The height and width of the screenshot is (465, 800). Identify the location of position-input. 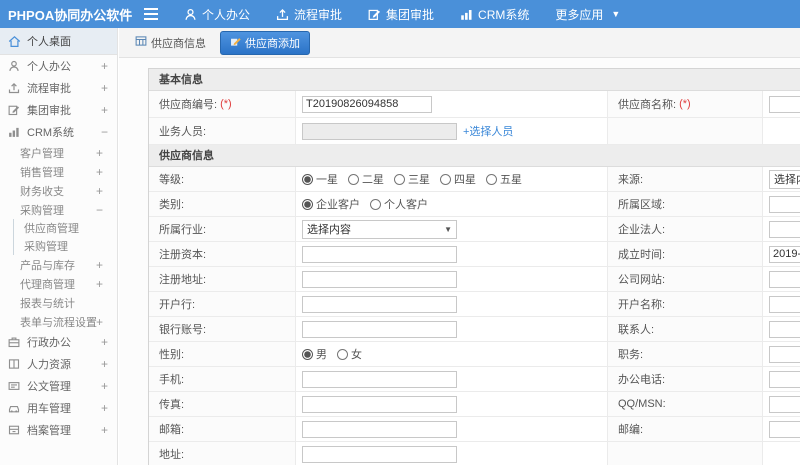
(784, 354).